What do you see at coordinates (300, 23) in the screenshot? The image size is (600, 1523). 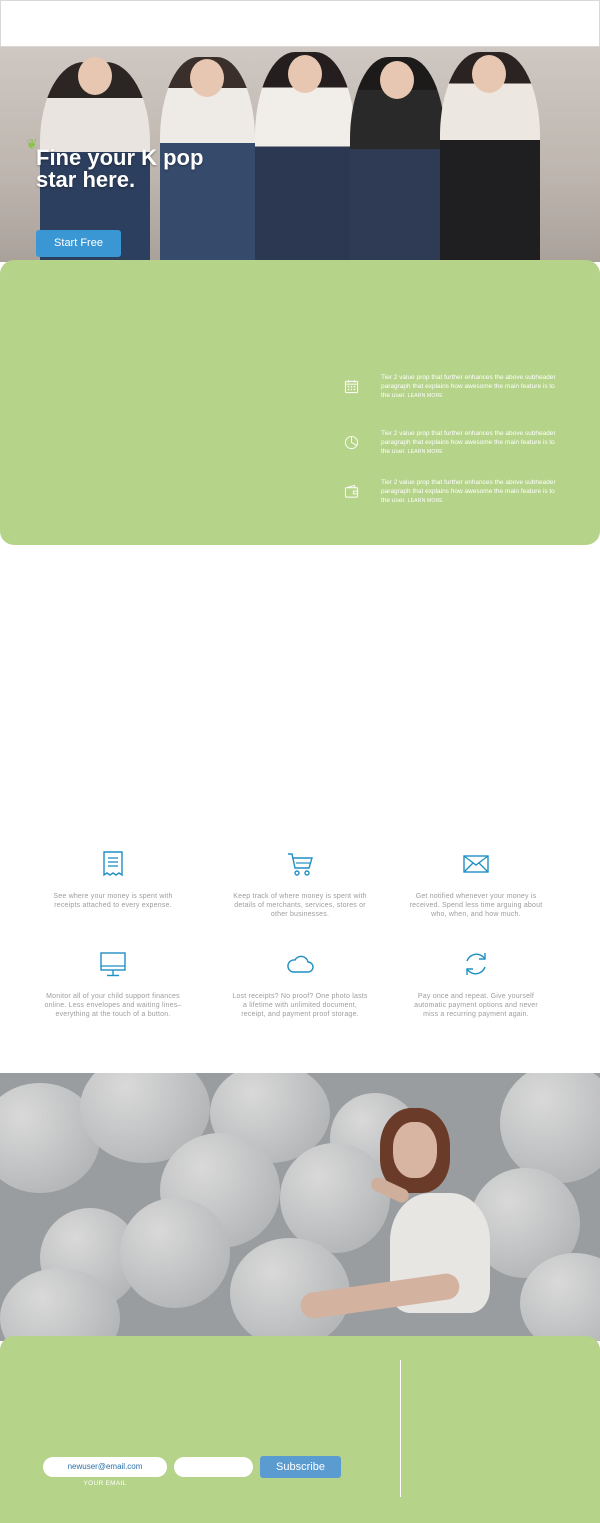 I see `top-navigation-bar` at bounding box center [300, 23].